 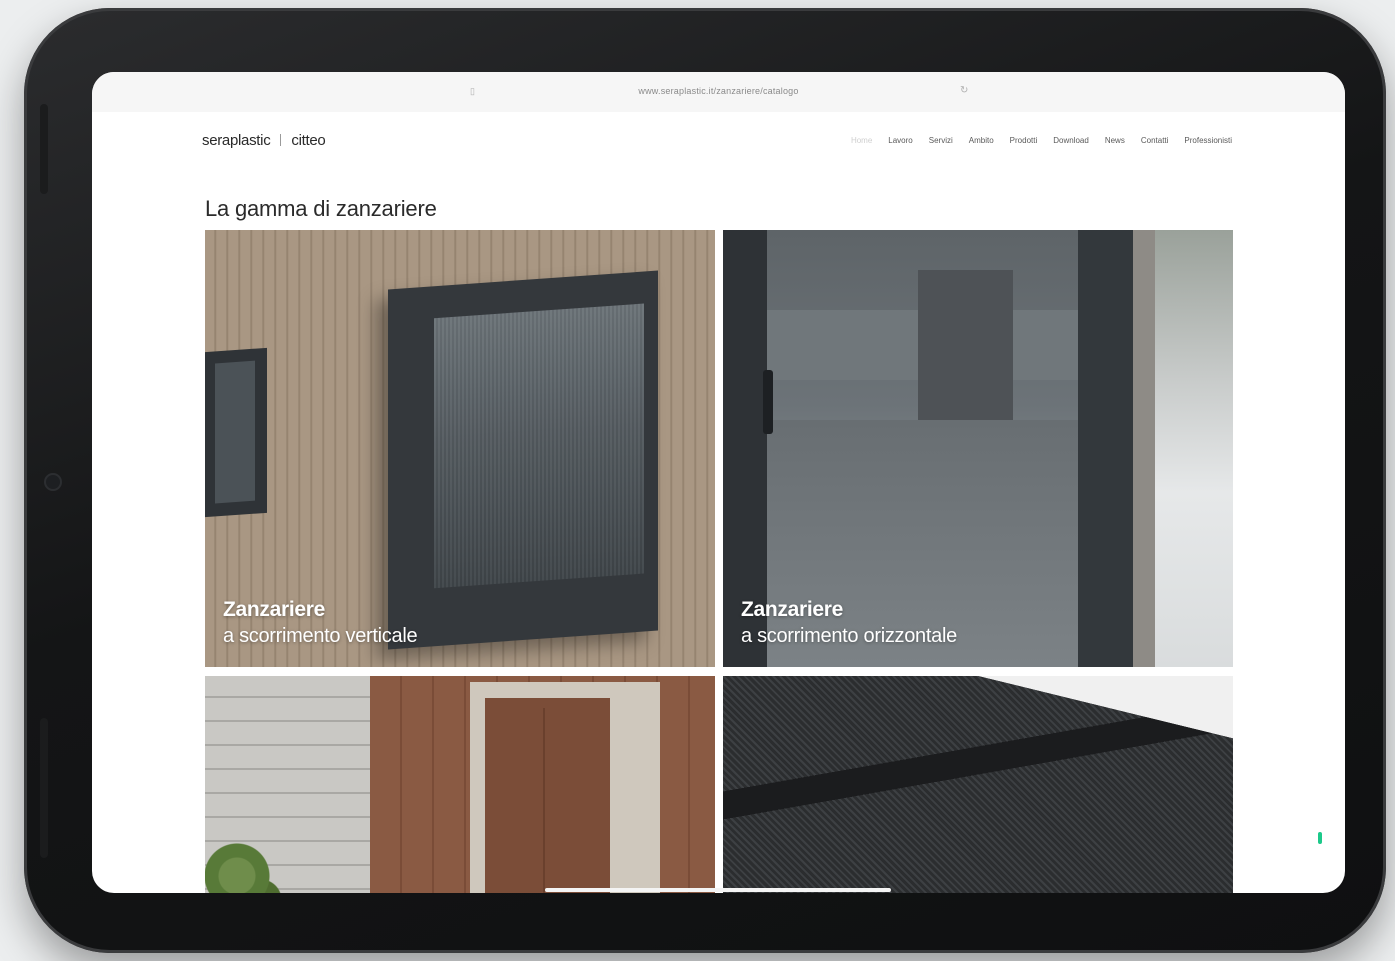 I want to click on logo-divider, so click(x=281, y=140).